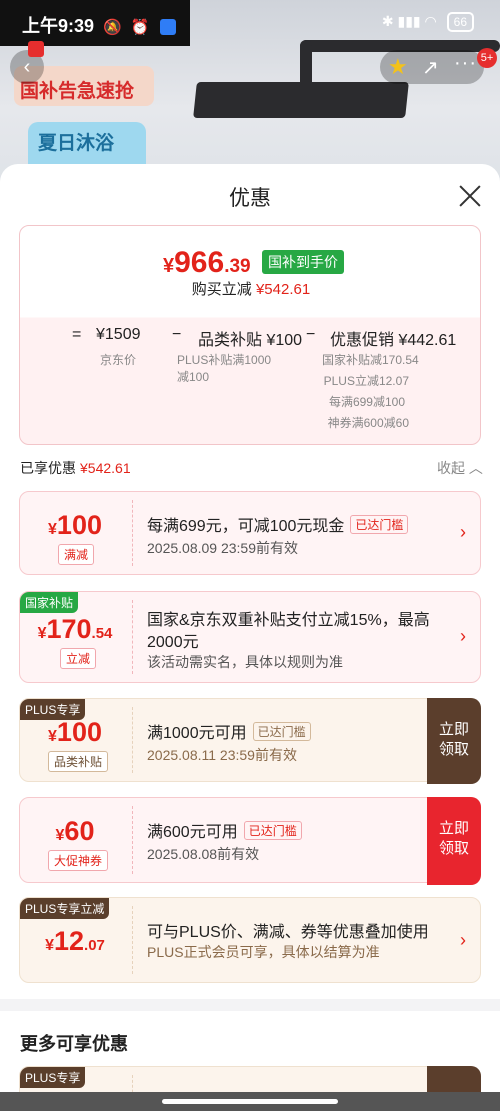  Describe the element at coordinates (224, 368) in the screenshot. I see `category-subsidy-note: PLUS补贴满1000减100` at that location.